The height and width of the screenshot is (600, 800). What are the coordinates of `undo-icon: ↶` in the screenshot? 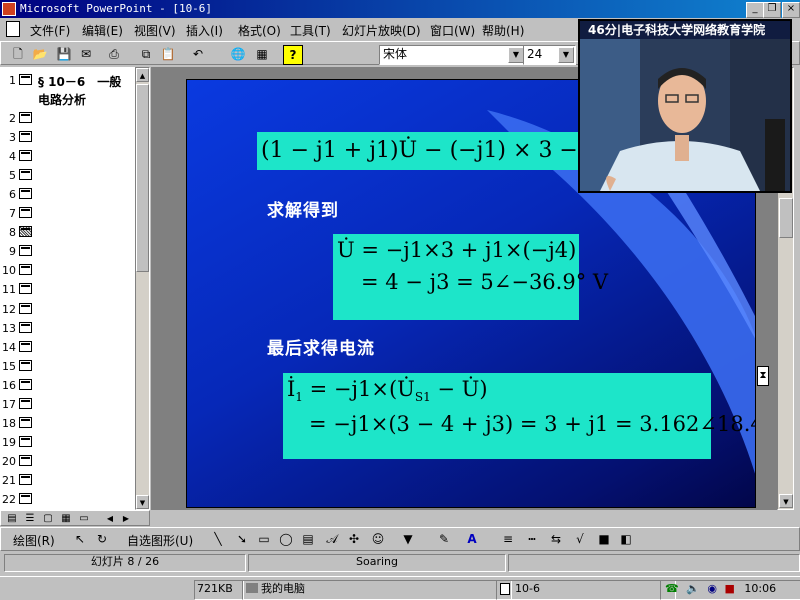 It's located at (198, 54).